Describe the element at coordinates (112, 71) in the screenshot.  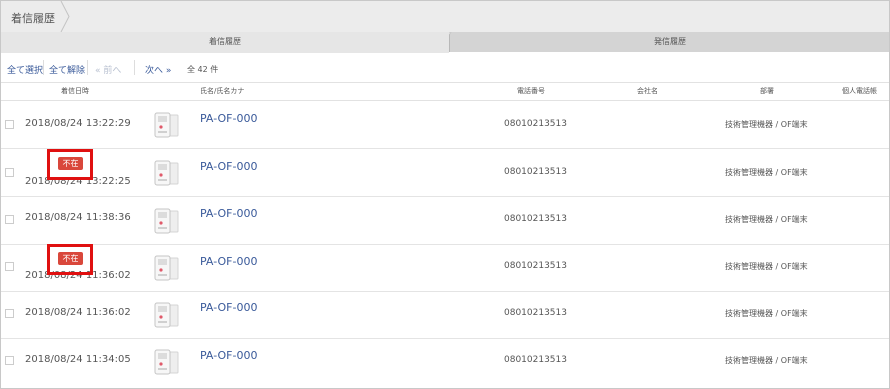
I see `prev-label: 前へ` at that location.